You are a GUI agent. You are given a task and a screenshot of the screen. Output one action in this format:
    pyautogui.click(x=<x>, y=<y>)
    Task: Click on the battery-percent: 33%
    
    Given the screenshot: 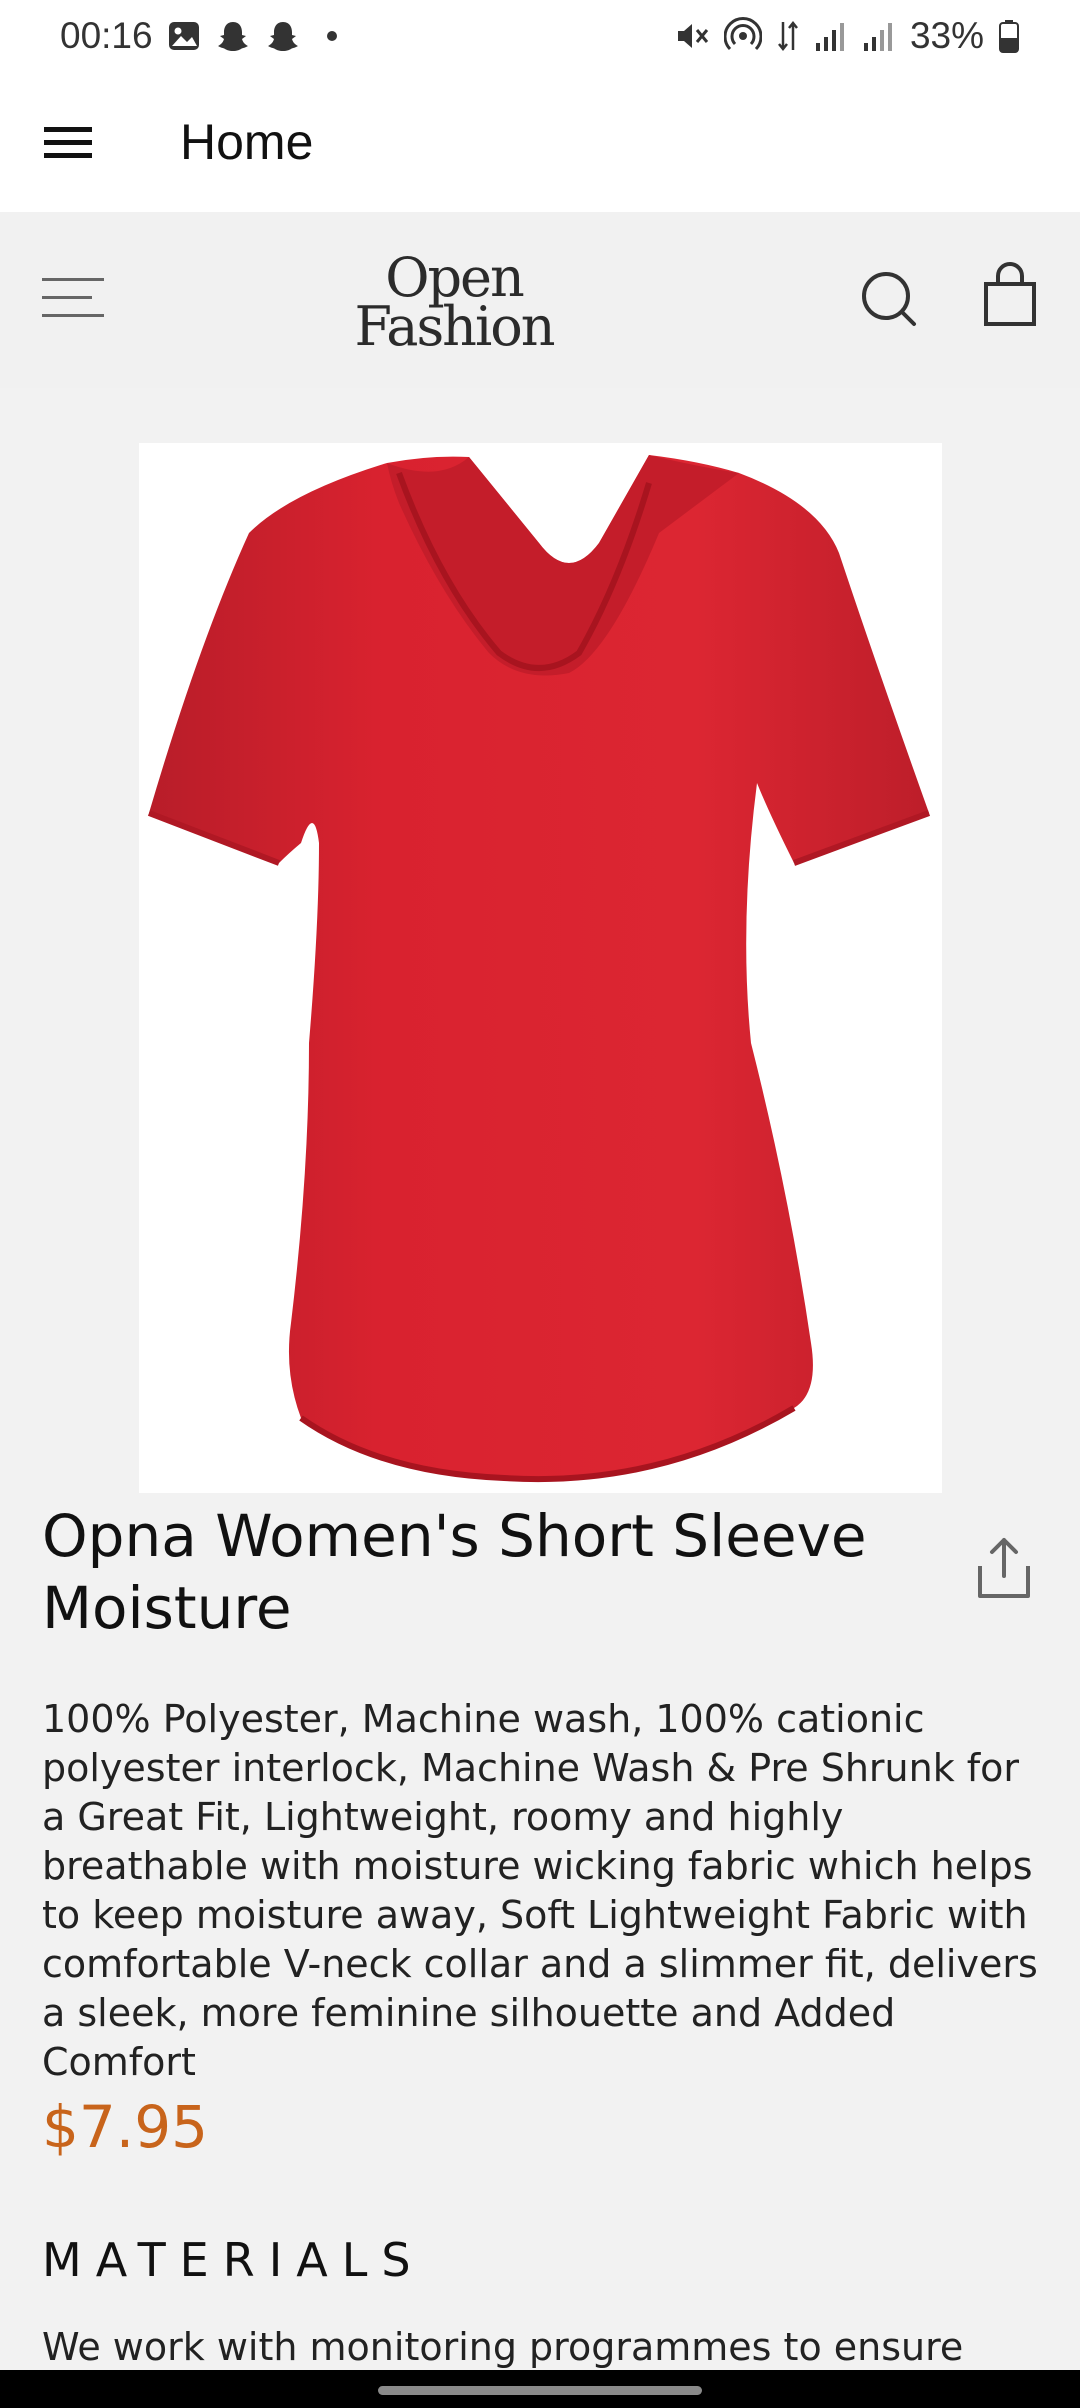 What is the action you would take?
    pyautogui.click(x=946, y=35)
    